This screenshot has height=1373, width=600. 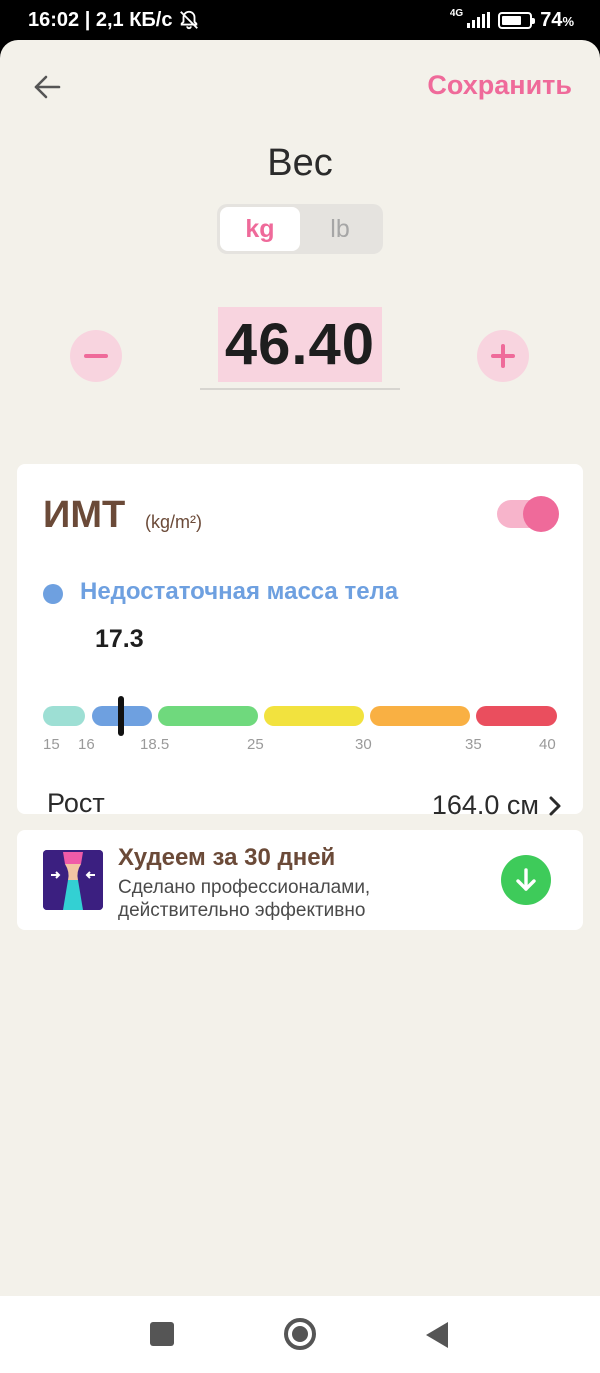 What do you see at coordinates (119, 639) in the screenshot?
I see `bmi-value: 17.3` at bounding box center [119, 639].